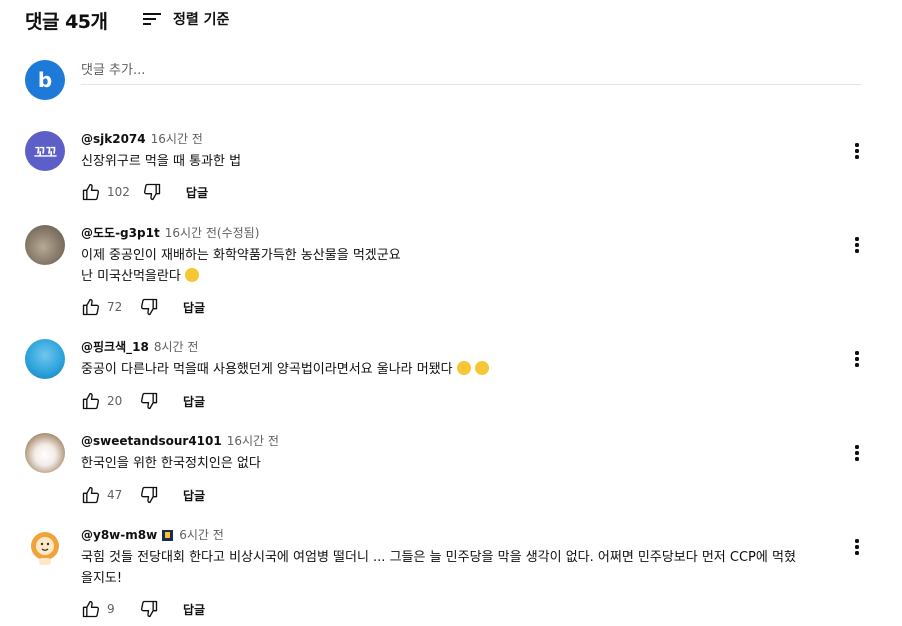 The width and height of the screenshot is (902, 626). Describe the element at coordinates (161, 161) in the screenshot. I see `comment-line: 신장위구르 먹을 때 통과한 법` at that location.